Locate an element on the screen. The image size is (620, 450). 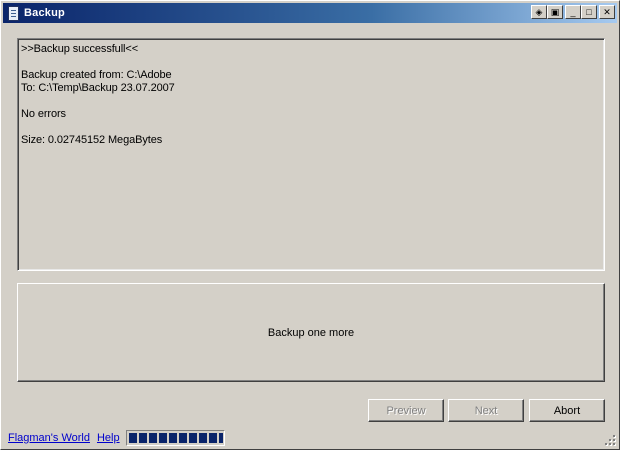
status-bar: Flagman's World Help is located at coordinates (310, 438).